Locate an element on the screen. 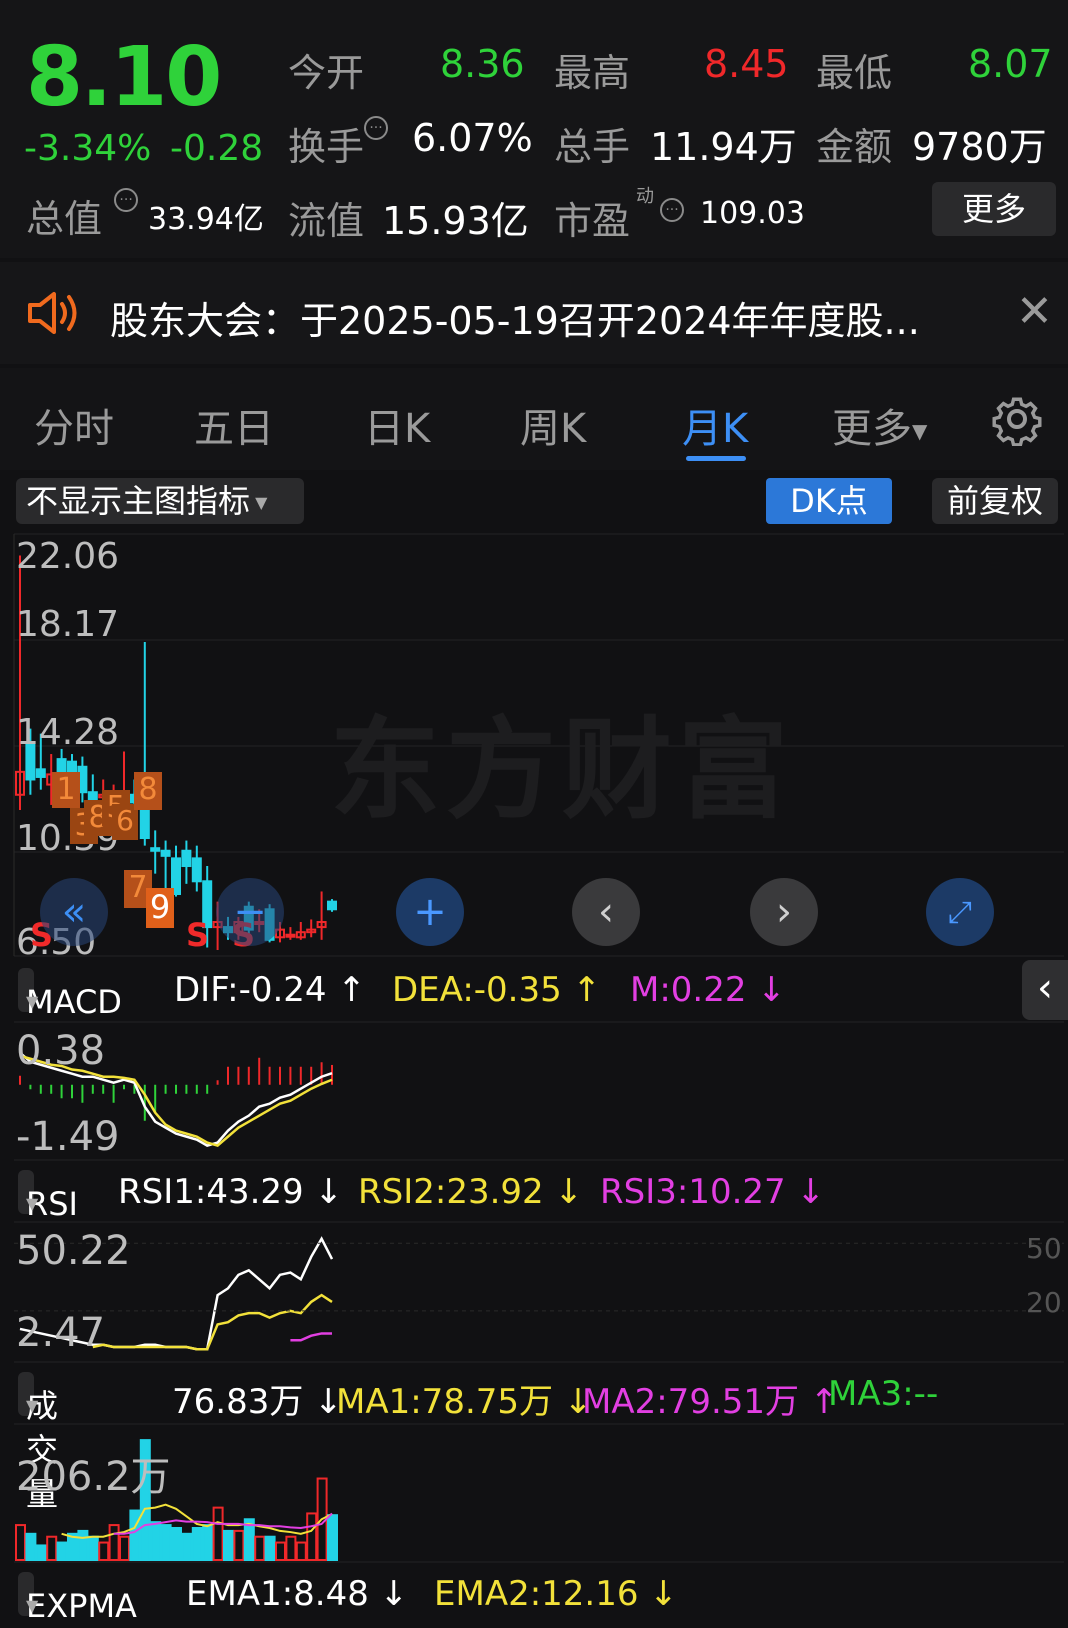 The image size is (1068, 1628). rsi-ref-50: 50 is located at coordinates (1044, 1248).